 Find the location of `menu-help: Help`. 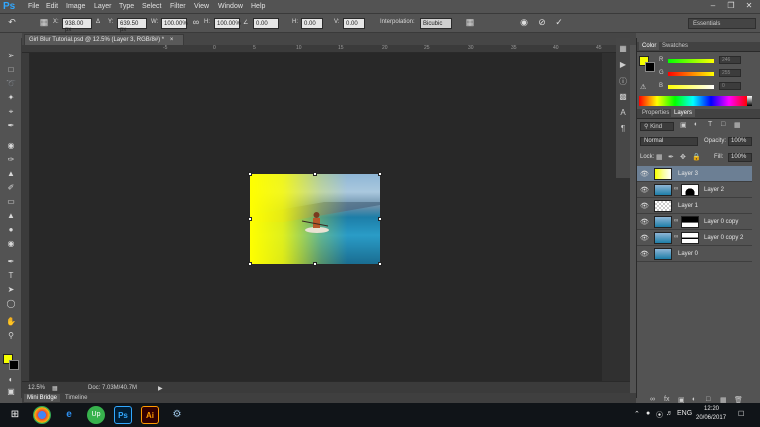

menu-help: Help is located at coordinates (258, 6).